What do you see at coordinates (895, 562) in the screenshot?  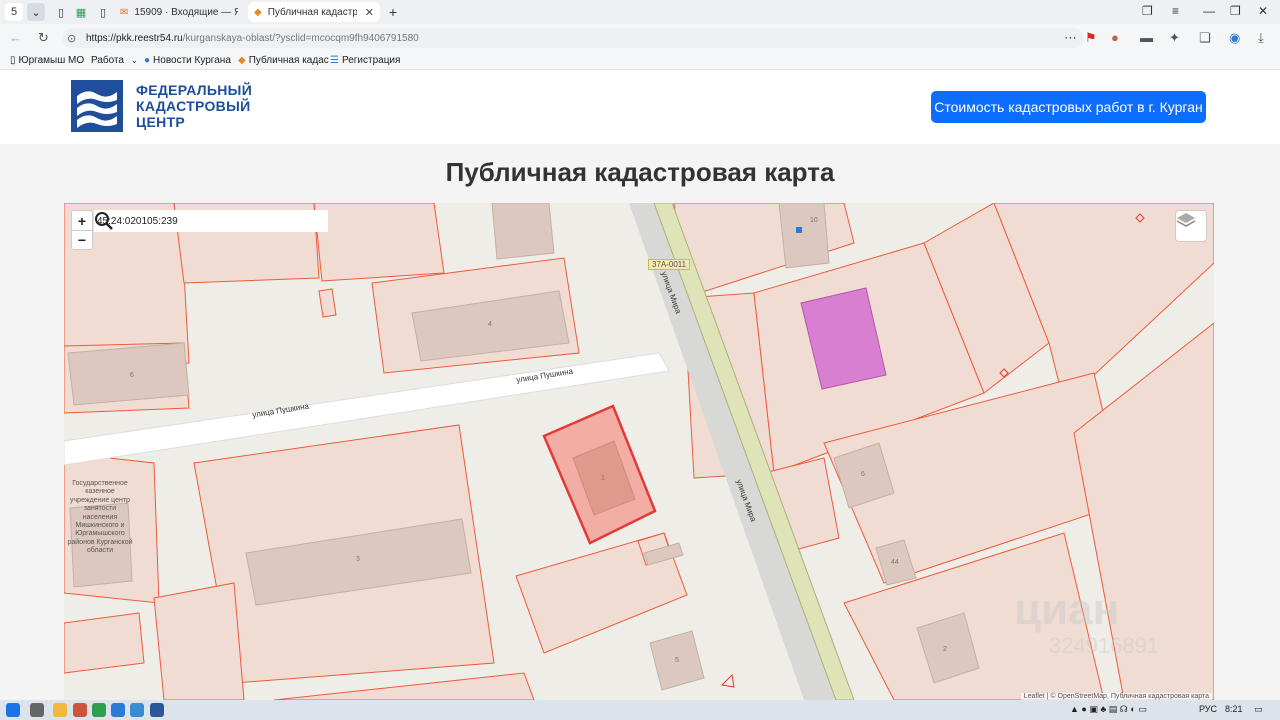 I see `building-number: 44` at bounding box center [895, 562].